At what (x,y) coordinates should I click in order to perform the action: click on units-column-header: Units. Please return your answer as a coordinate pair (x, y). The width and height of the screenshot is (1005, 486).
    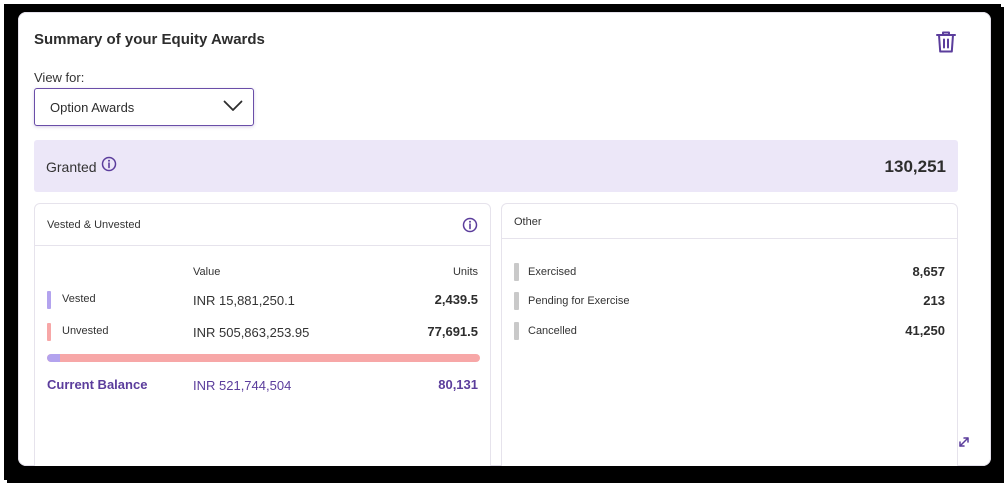
    Looking at the image, I should click on (465, 272).